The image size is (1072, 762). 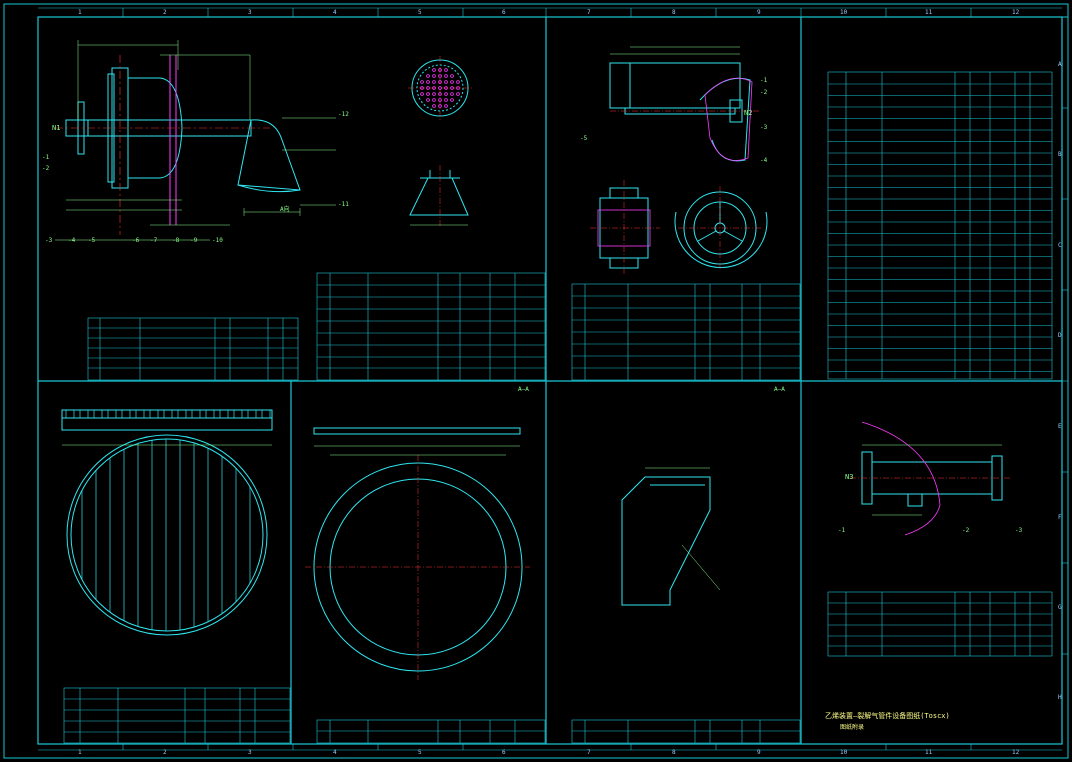 What do you see at coordinates (1060, 426) in the screenshot?
I see `row-index: E` at bounding box center [1060, 426].